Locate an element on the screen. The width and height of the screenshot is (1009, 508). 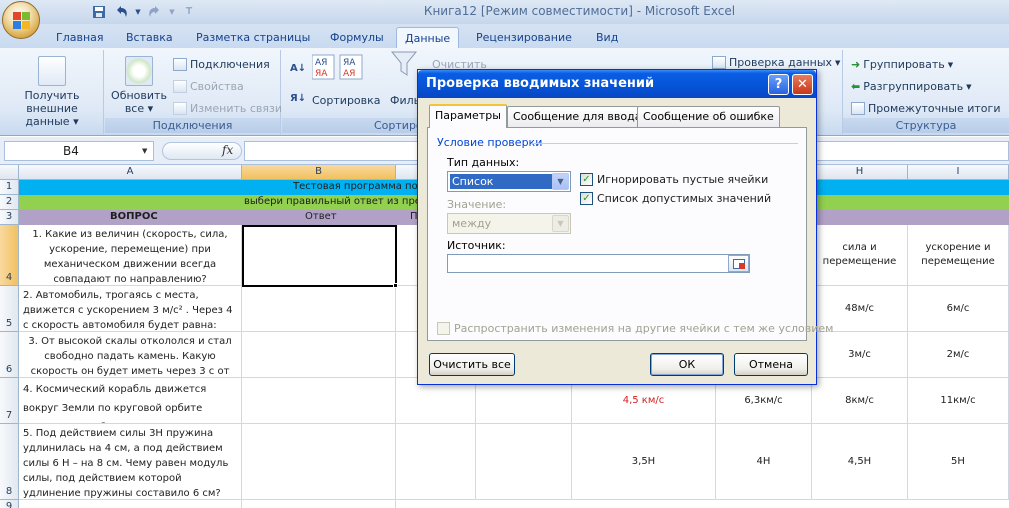
filter-label: Филь is located at coordinates (405, 100).